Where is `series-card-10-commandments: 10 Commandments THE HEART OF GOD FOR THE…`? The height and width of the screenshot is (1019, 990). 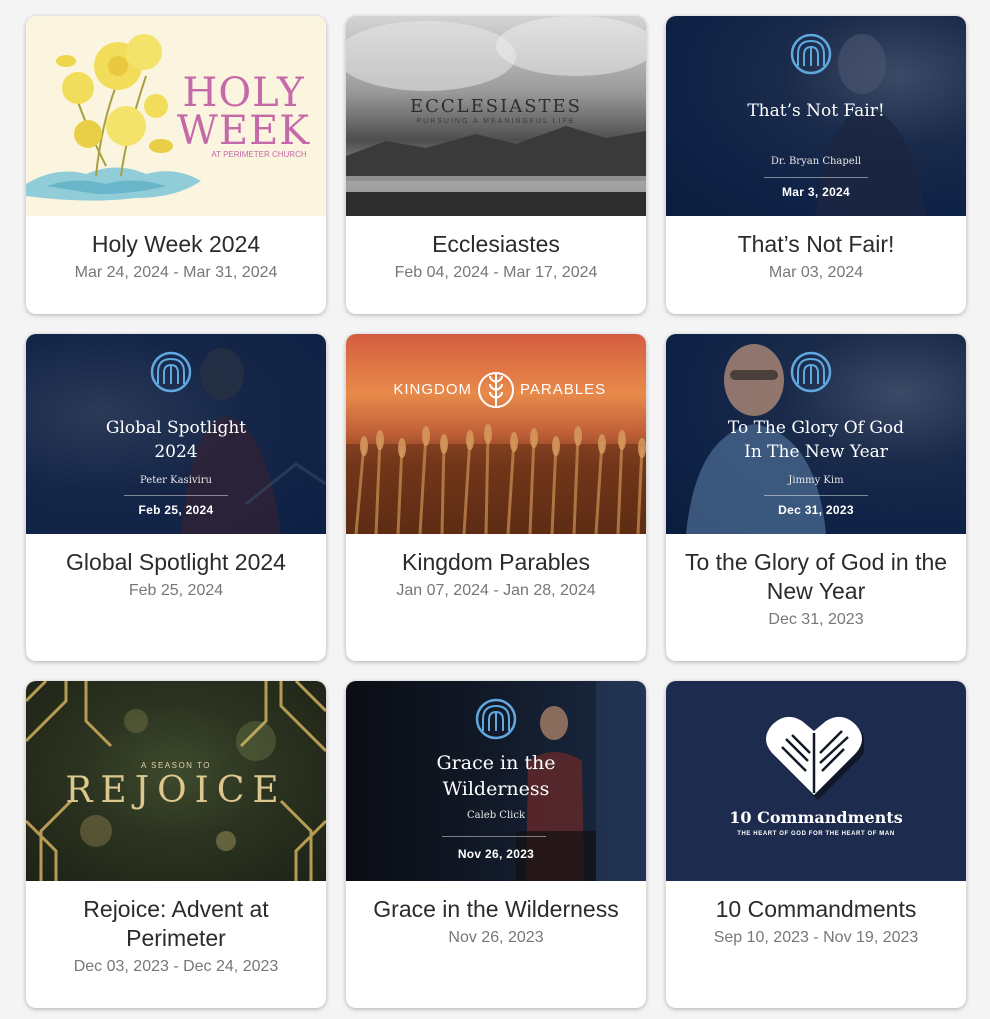
series-card-10-commandments: 10 Commandments THE HEART OF GOD FOR THE… is located at coordinates (816, 844).